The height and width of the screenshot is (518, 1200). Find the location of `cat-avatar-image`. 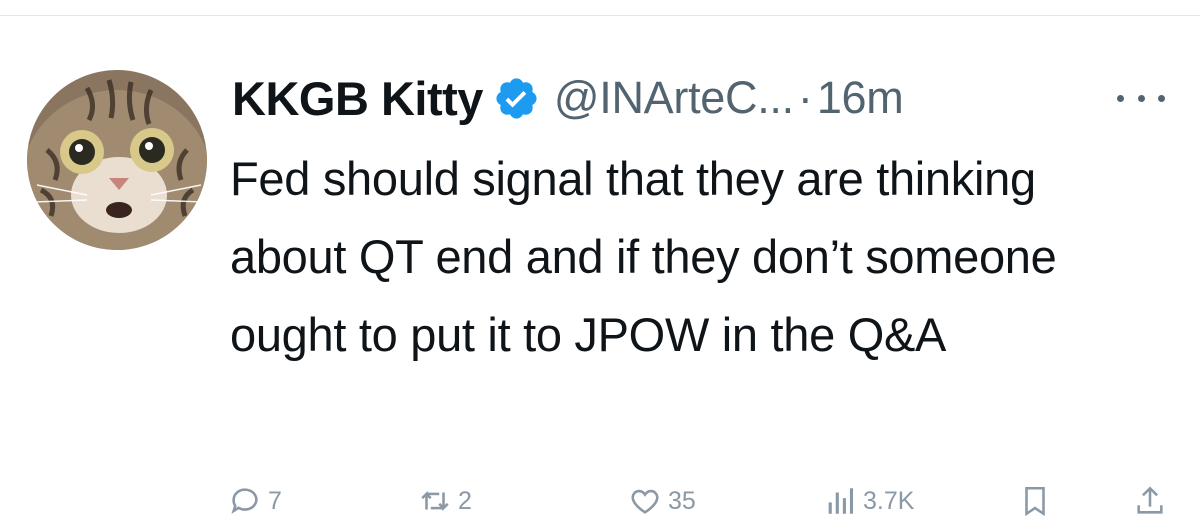

cat-avatar-image is located at coordinates (117, 160).